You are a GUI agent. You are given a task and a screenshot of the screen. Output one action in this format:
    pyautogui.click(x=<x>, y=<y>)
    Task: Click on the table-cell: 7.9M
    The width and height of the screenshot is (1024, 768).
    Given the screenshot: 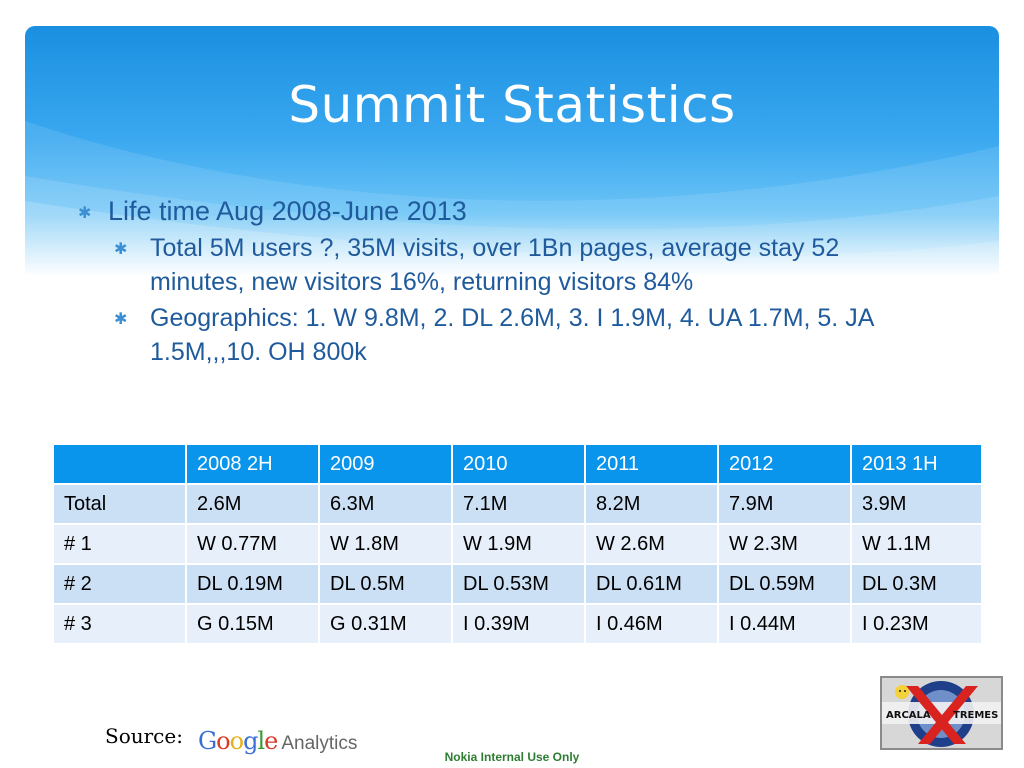 What is the action you would take?
    pyautogui.click(x=784, y=504)
    